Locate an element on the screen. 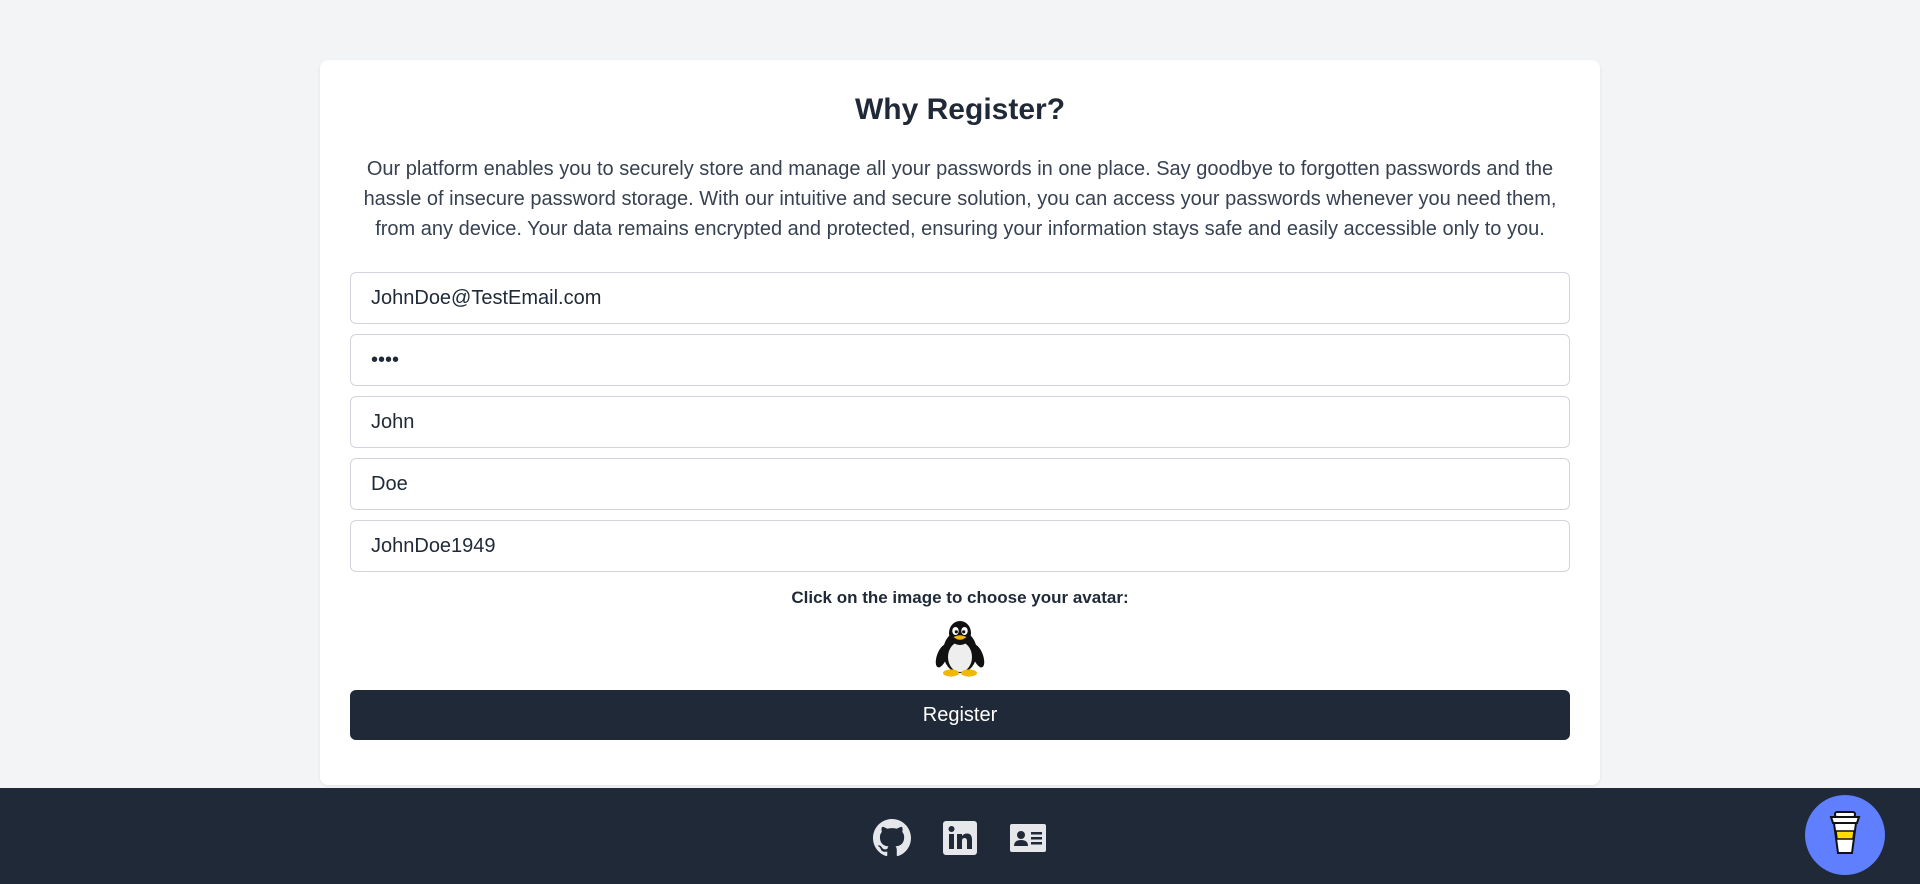 This screenshot has width=1920, height=884. first-name-field is located at coordinates (960, 422).